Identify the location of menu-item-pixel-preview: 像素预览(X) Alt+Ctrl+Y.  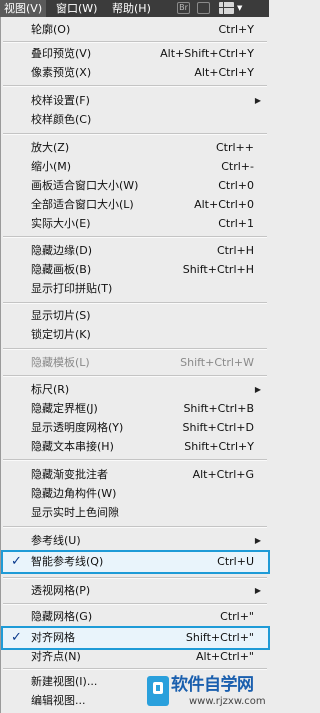
(135, 72).